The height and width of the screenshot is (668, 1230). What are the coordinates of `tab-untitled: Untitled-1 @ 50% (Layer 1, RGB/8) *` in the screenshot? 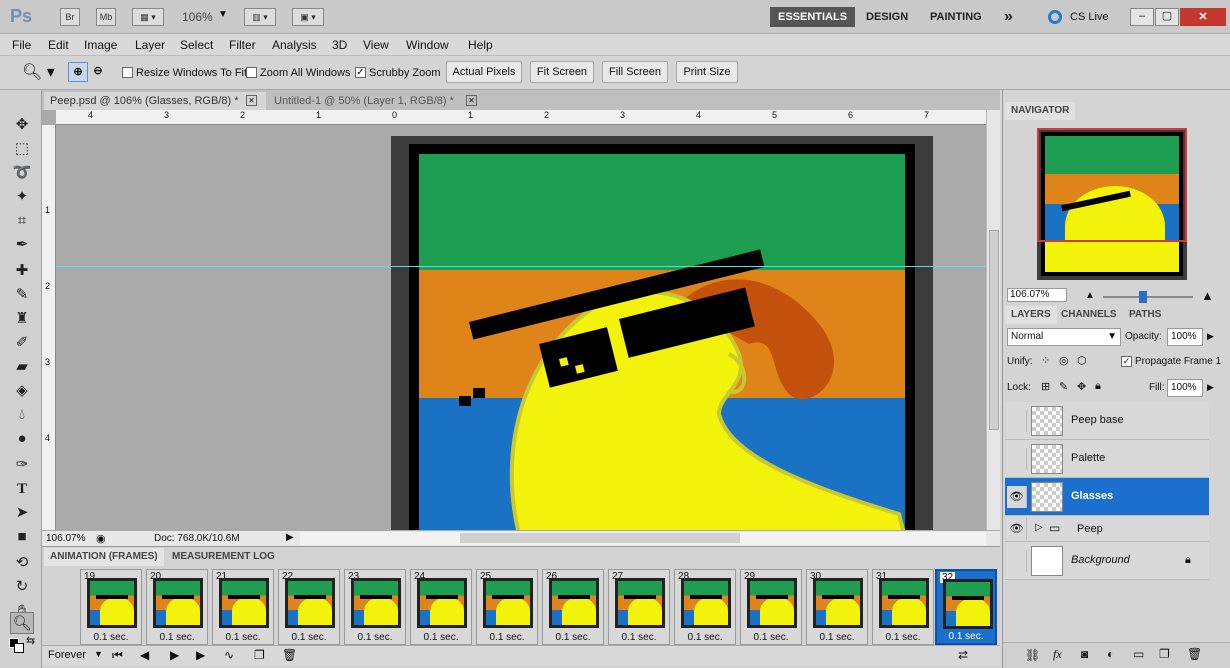 It's located at (375, 101).